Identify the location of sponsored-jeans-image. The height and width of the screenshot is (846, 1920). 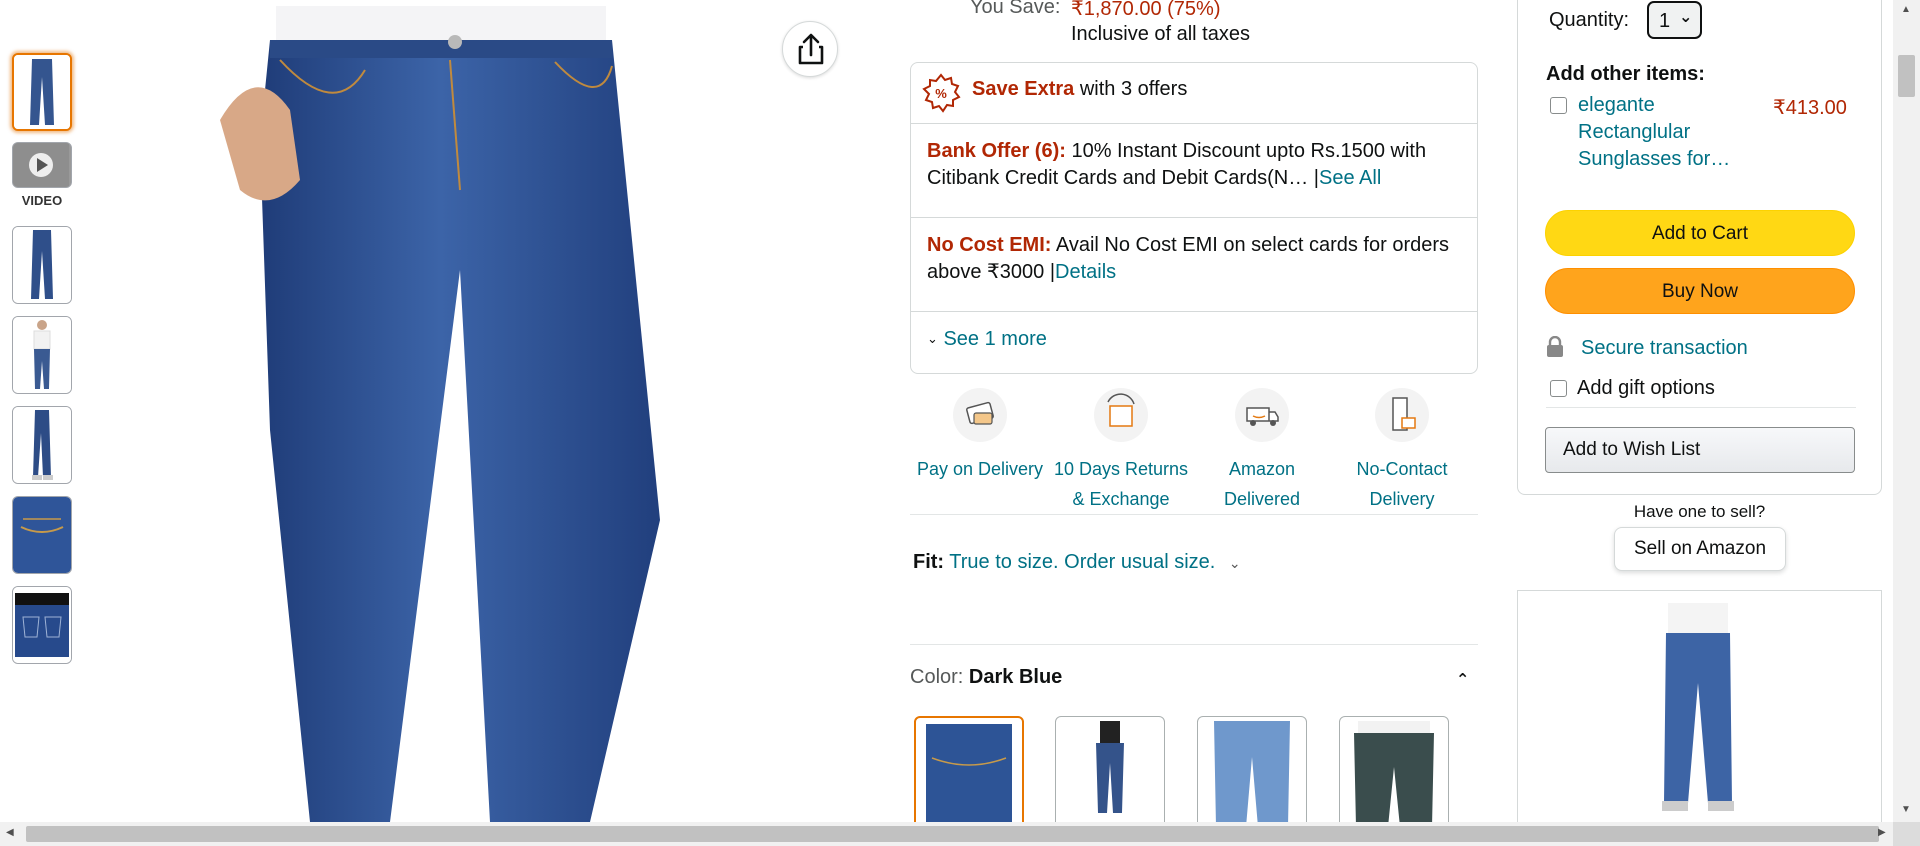
(1698, 707).